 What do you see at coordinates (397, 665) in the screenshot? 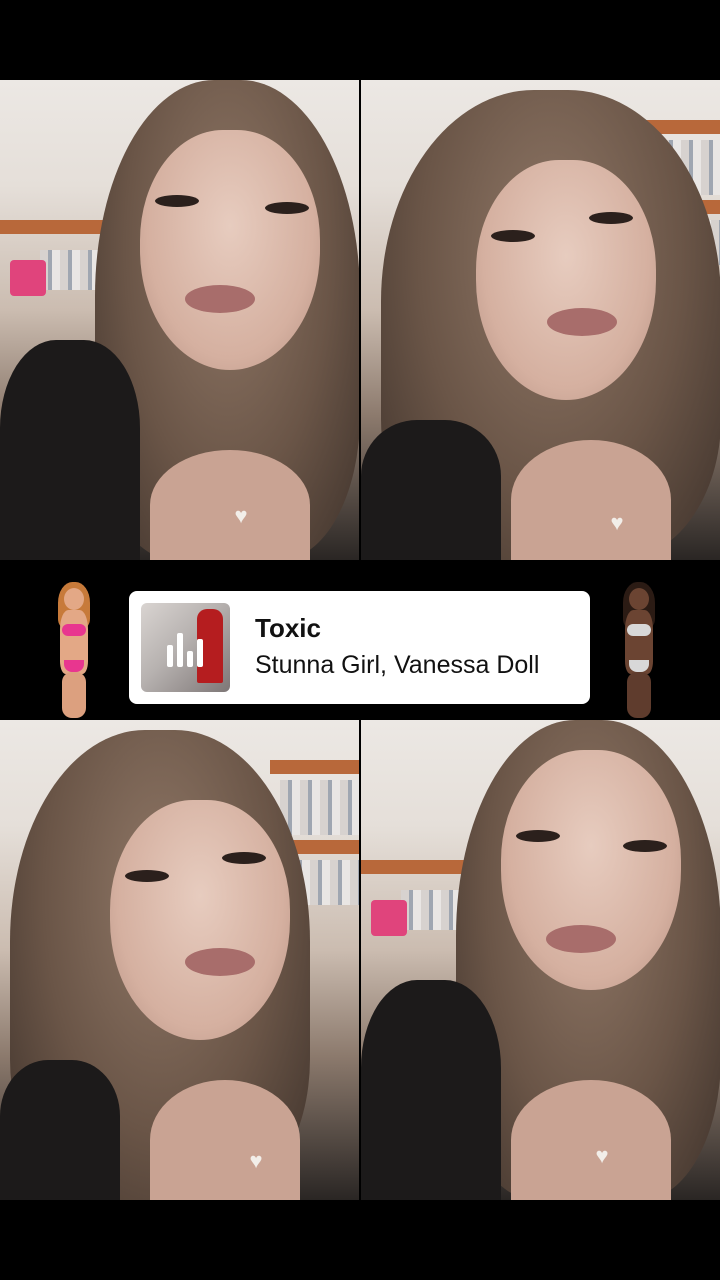
I see `song-artist: Stunna Girl, Vanessa Doll` at bounding box center [397, 665].